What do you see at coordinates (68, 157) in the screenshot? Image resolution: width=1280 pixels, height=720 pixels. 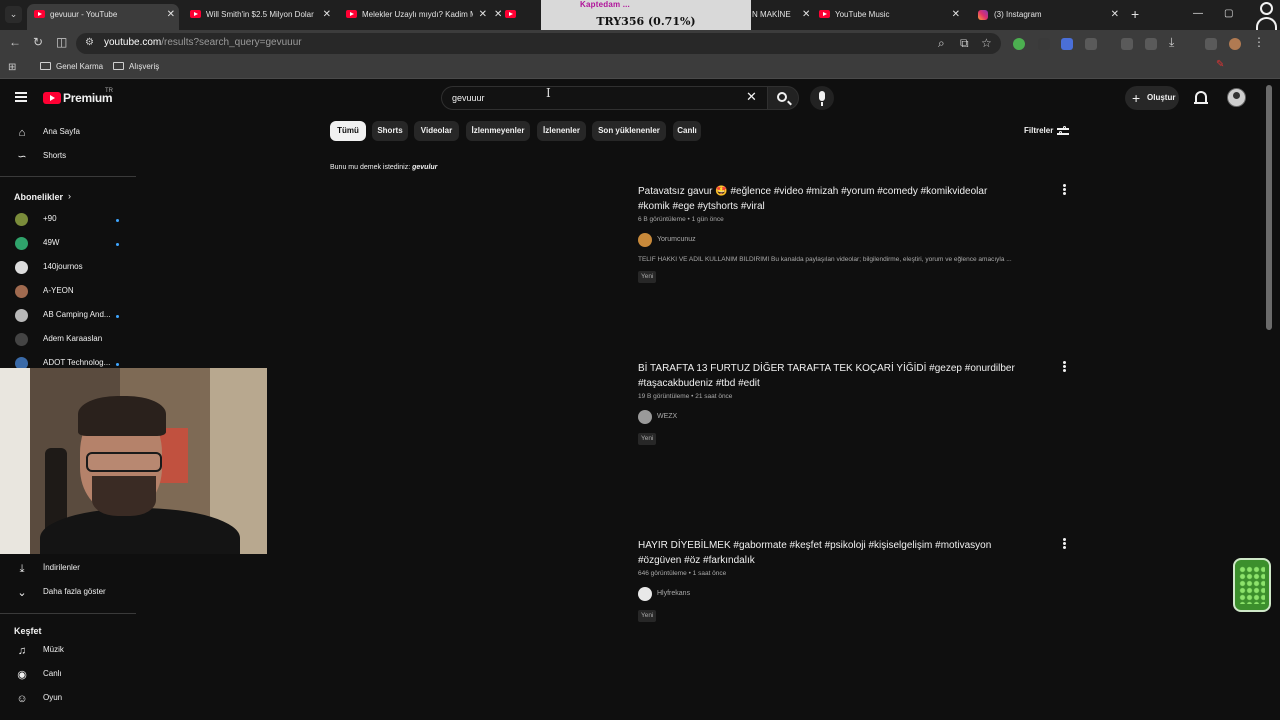 I see `sidebar-item-shorts: ∽ Shorts` at bounding box center [68, 157].